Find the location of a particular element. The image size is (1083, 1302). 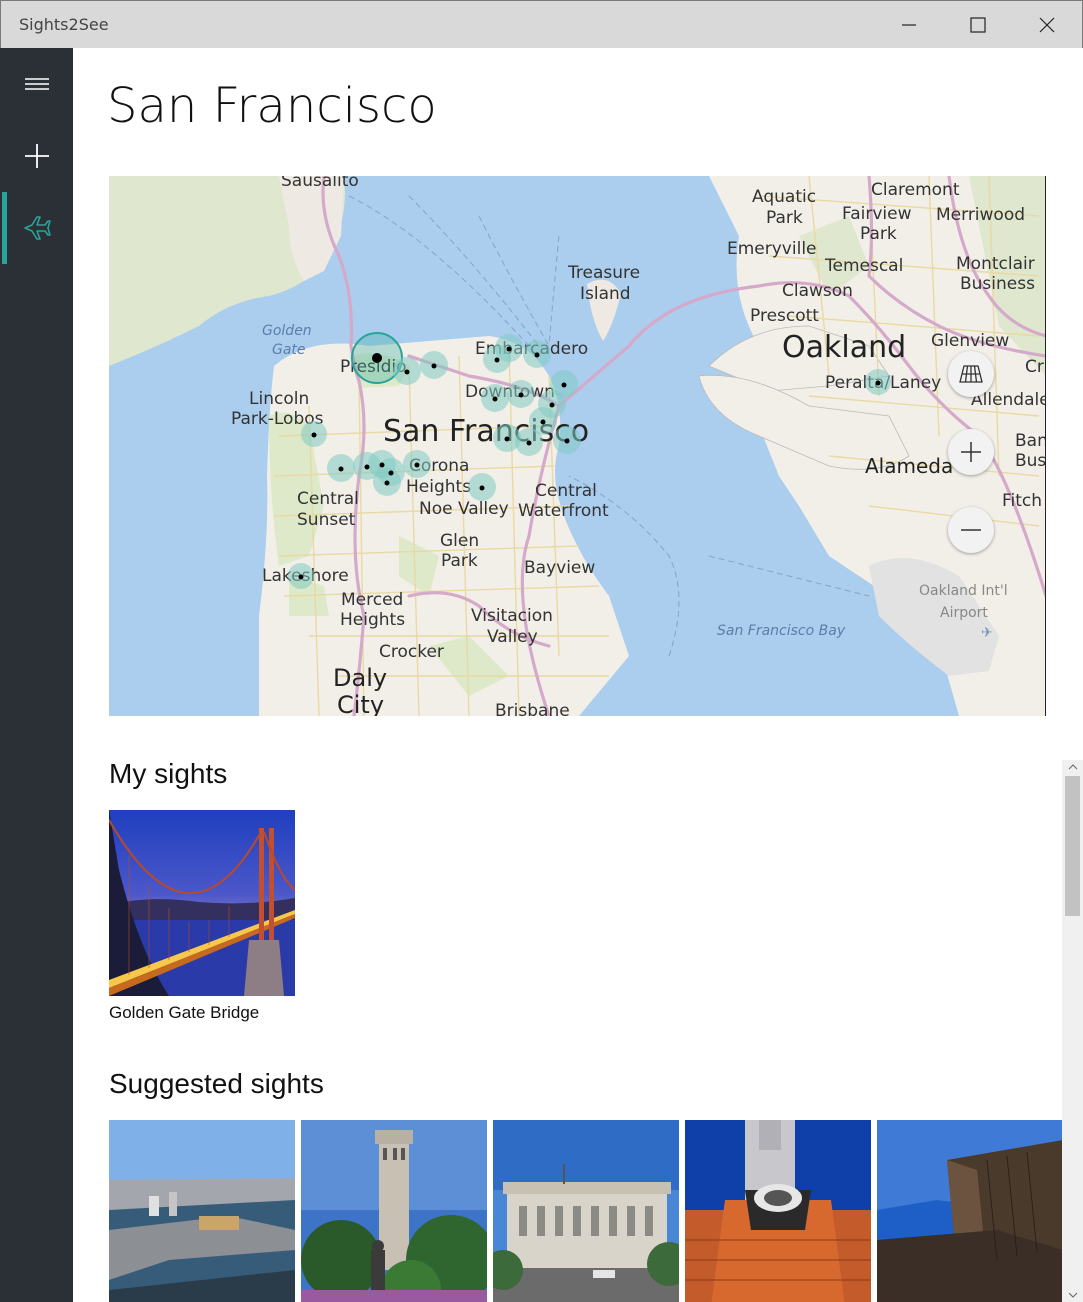

map-label-montclair-2: Business is located at coordinates (997, 284).